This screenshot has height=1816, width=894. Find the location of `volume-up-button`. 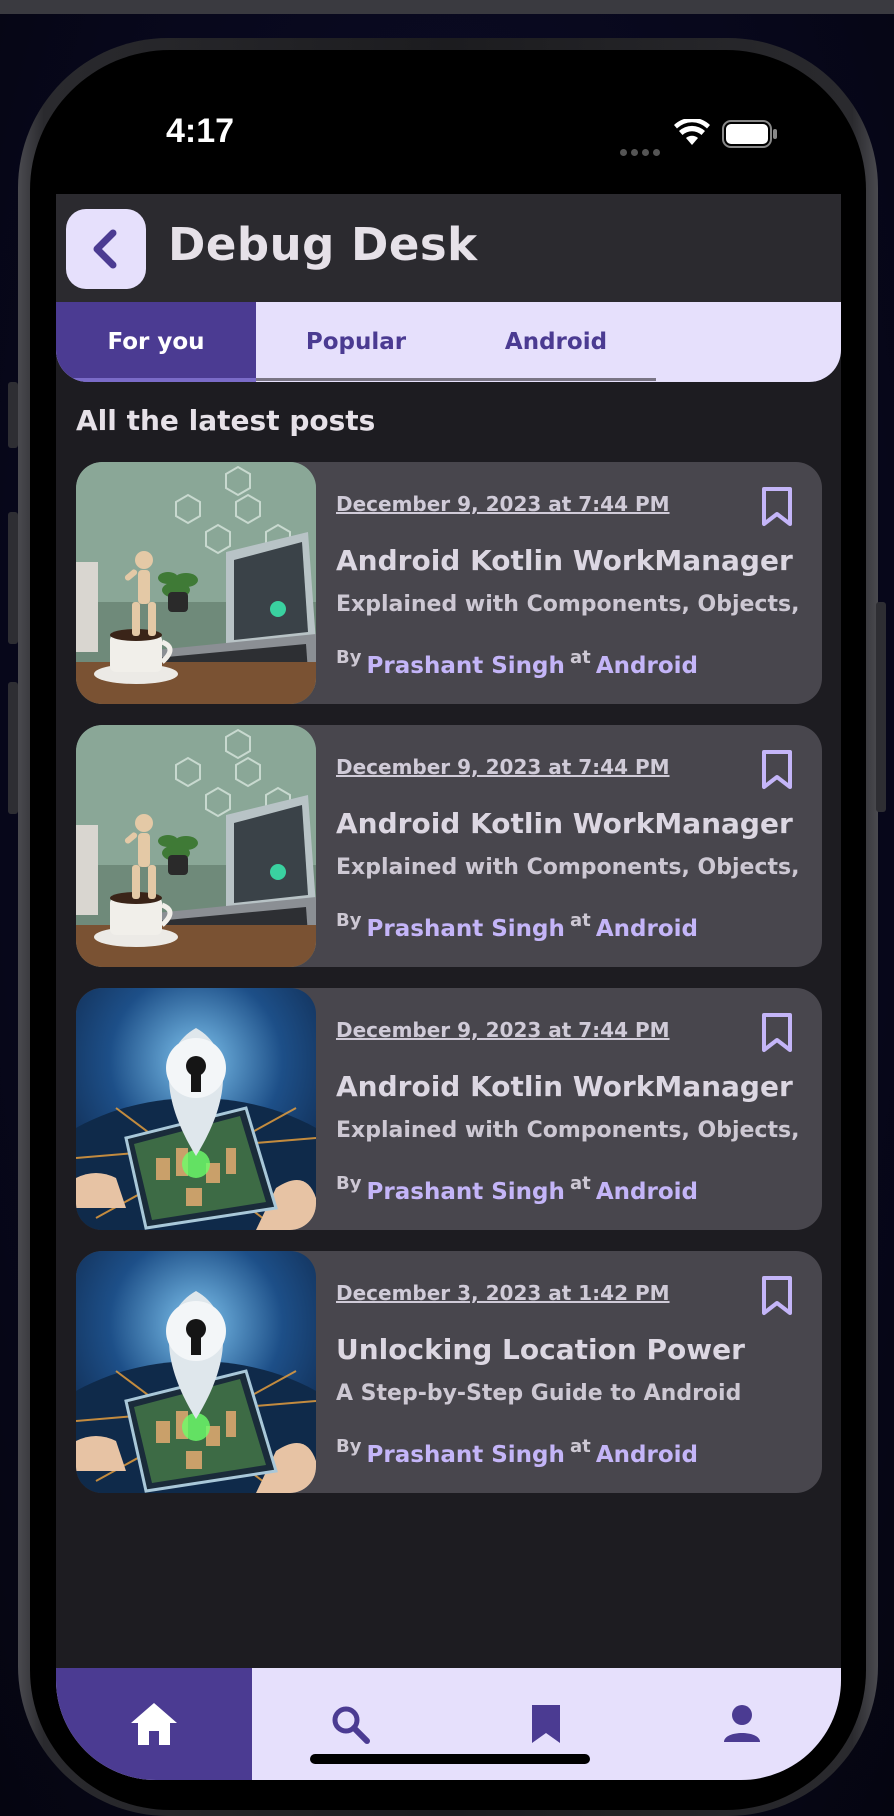

volume-up-button is located at coordinates (13, 578).